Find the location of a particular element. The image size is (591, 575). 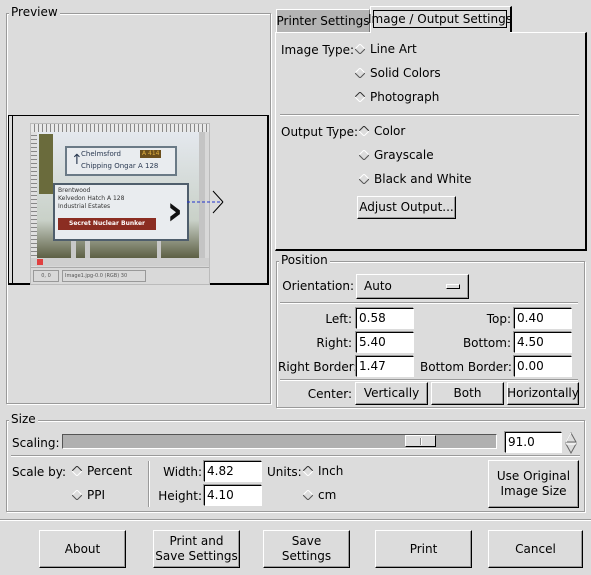

bottom-label: Bottom: is located at coordinates (486, 343).